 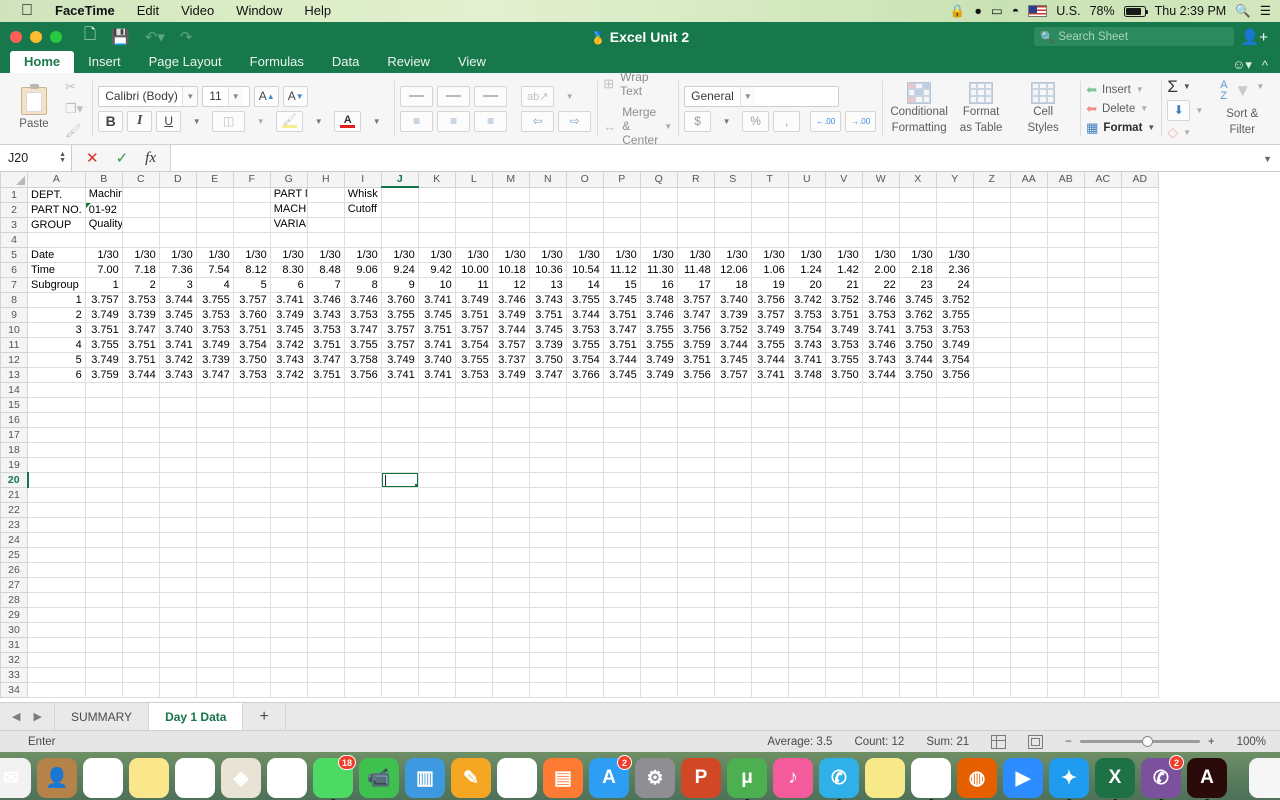 What do you see at coordinates (769, 194) in the screenshot?
I see `cell-T1` at bounding box center [769, 194].